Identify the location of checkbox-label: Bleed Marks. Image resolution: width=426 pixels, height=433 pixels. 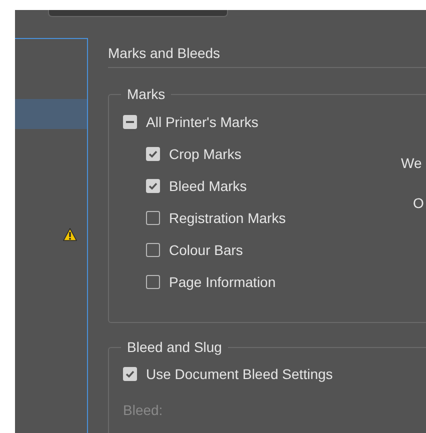
(208, 186).